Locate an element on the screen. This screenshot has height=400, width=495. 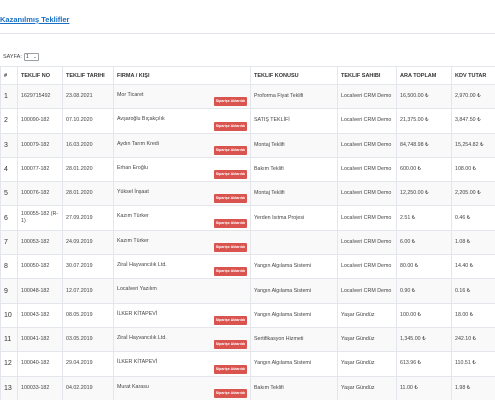
offer-no: 100050-182 is located at coordinates (40, 267).